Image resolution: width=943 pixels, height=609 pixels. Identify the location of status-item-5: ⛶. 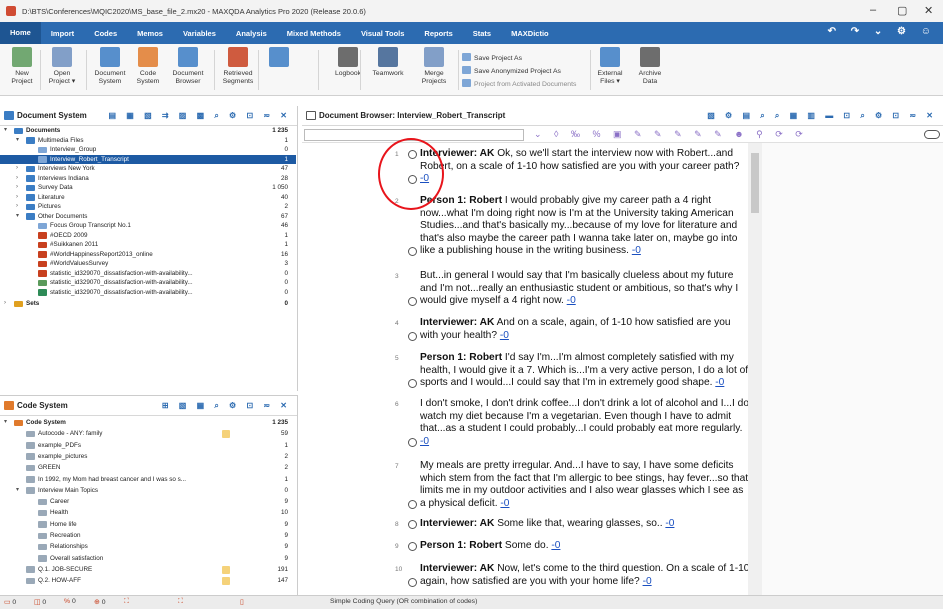
(181, 602).